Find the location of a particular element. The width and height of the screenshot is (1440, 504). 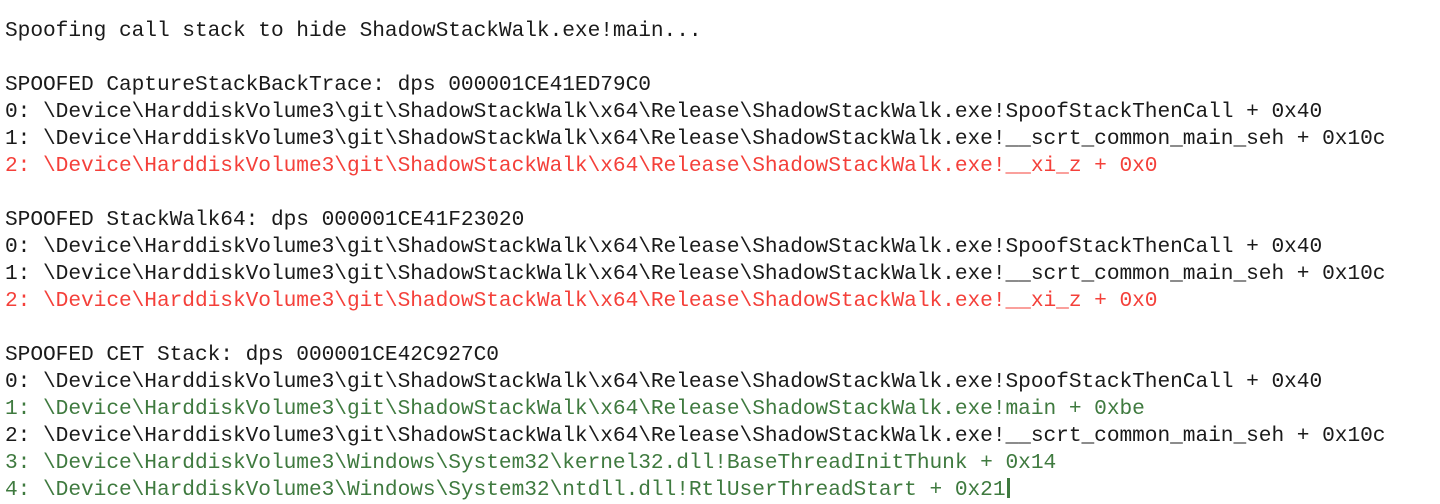

console-line-block3-header: SPOOFED CET Stack: dps 000001CE42C927C0 is located at coordinates (722, 355).